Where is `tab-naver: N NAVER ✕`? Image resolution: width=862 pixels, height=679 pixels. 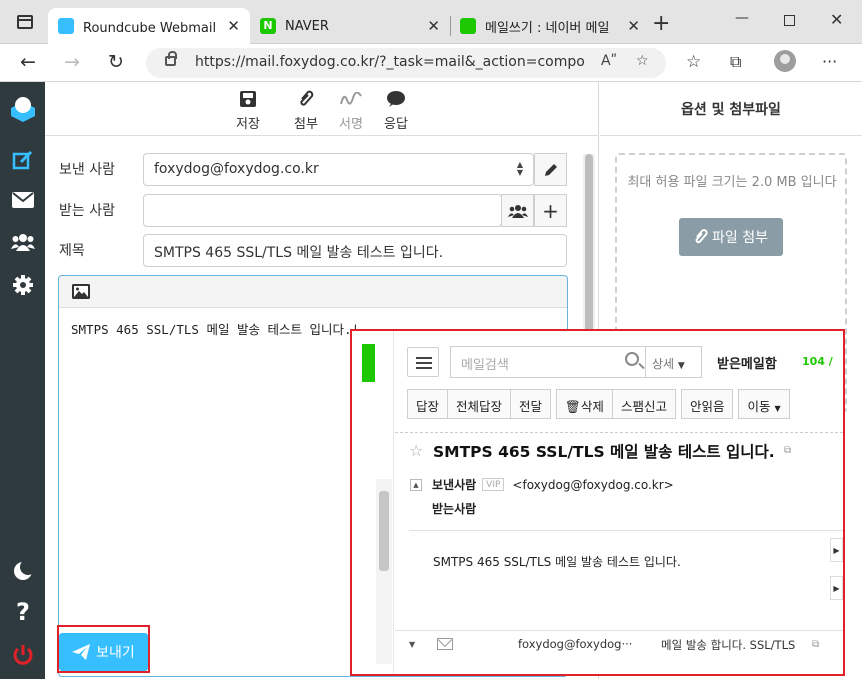
tab-naver: N NAVER ✕ is located at coordinates (350, 26).